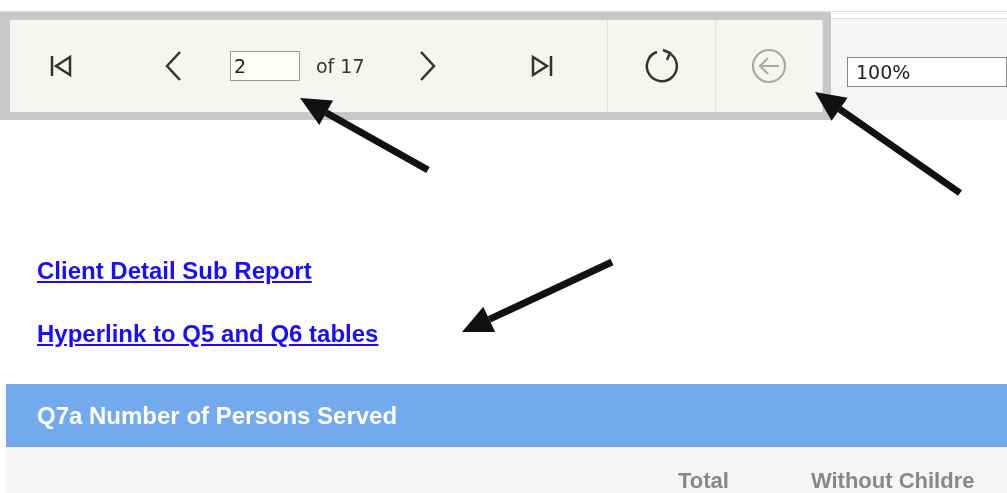 The width and height of the screenshot is (1007, 493). What do you see at coordinates (703, 481) in the screenshot?
I see `column-header: Total` at bounding box center [703, 481].